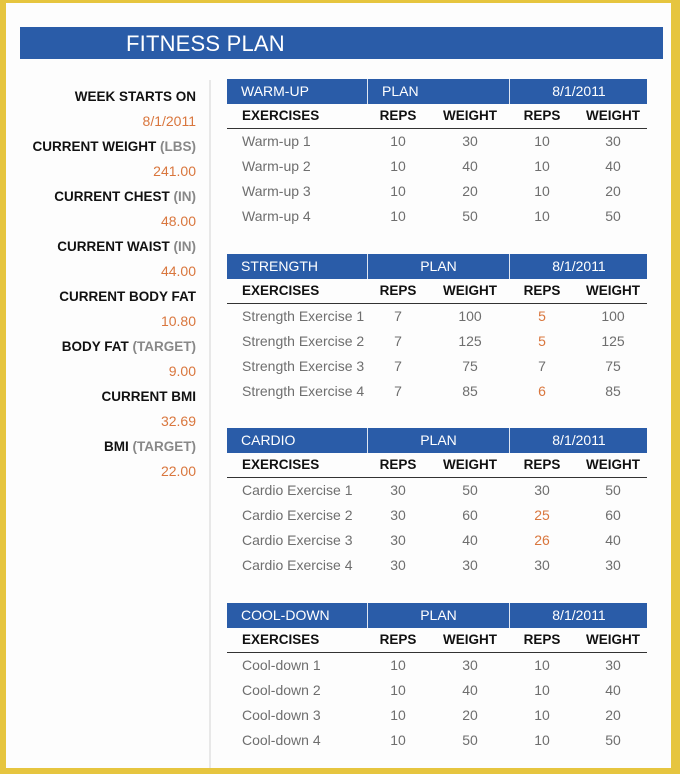  I want to click on actual-weight: 60, so click(613, 515).